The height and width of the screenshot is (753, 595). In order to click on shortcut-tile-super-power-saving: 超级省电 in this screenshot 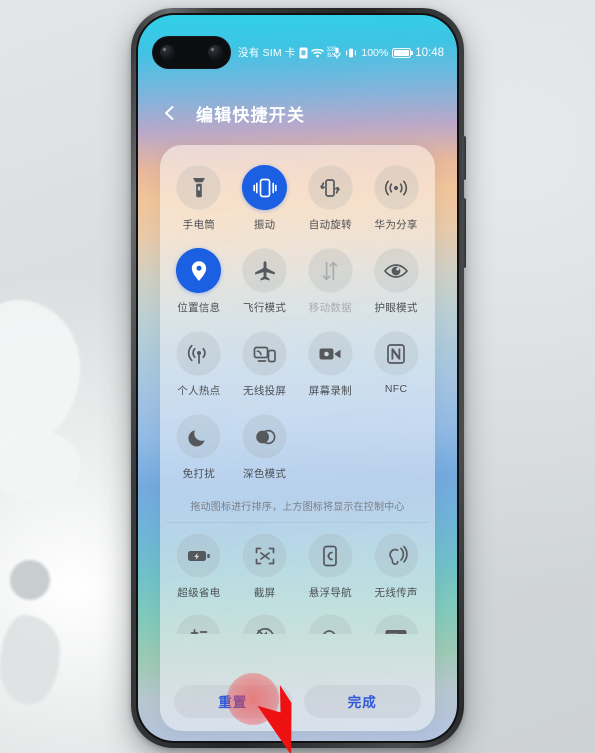, I will do `click(199, 564)`.